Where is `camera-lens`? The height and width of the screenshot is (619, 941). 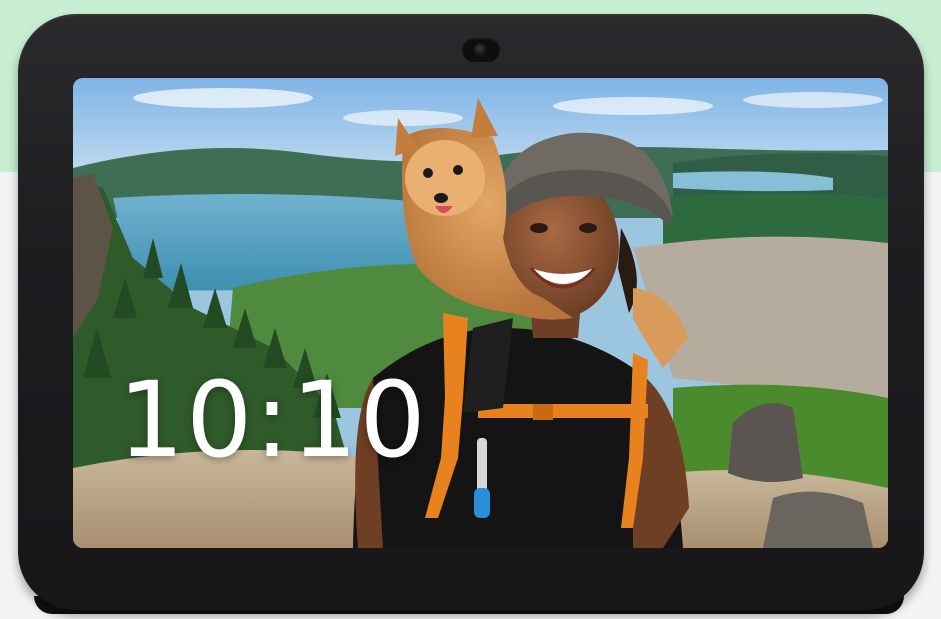
camera-lens is located at coordinates (481, 50).